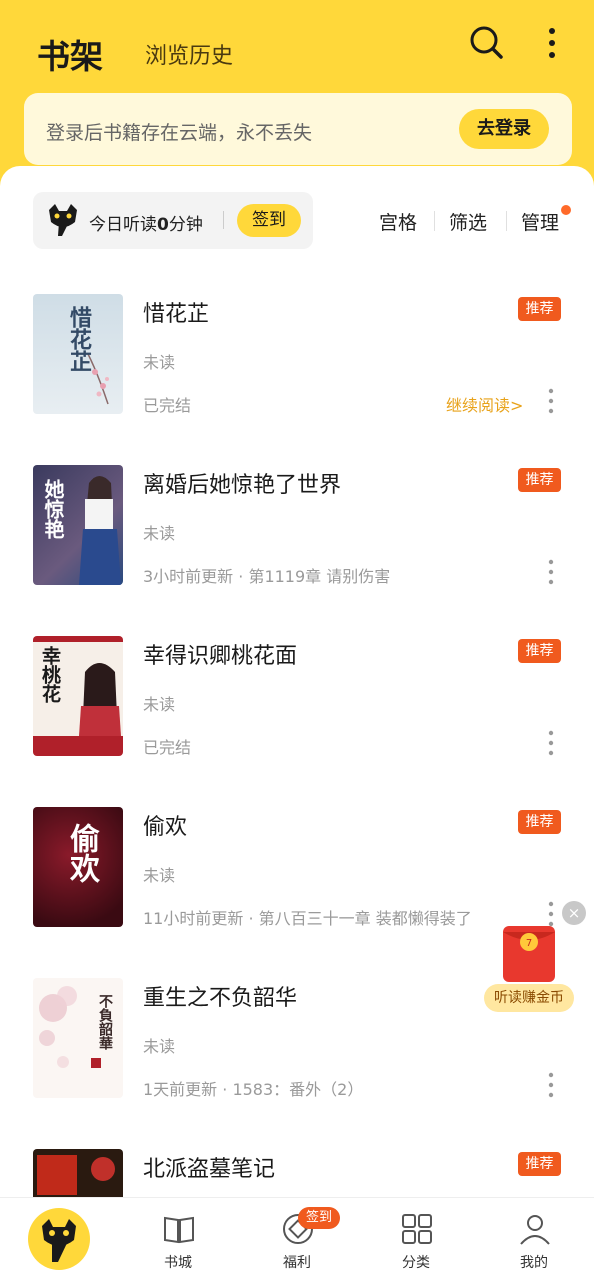 The image size is (594, 1280). Describe the element at coordinates (179, 1229) in the screenshot. I see `book-open-icon` at that location.